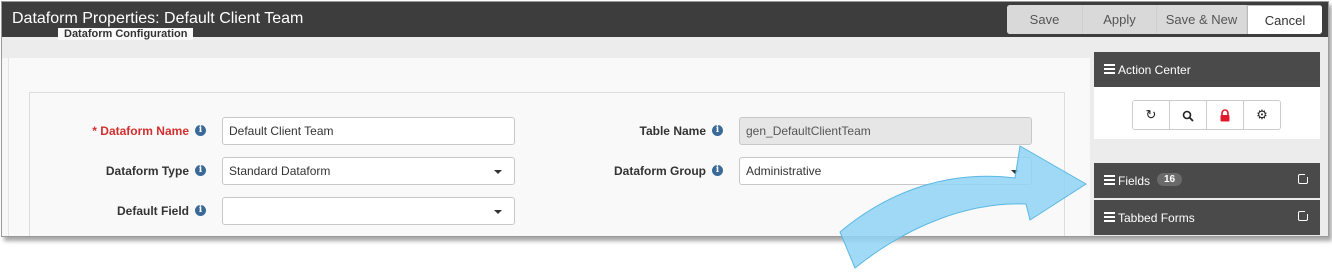 The height and width of the screenshot is (274, 1332). Describe the element at coordinates (1207, 217) in the screenshot. I see `tabbed-forms-header: Tabbed Forms` at that location.